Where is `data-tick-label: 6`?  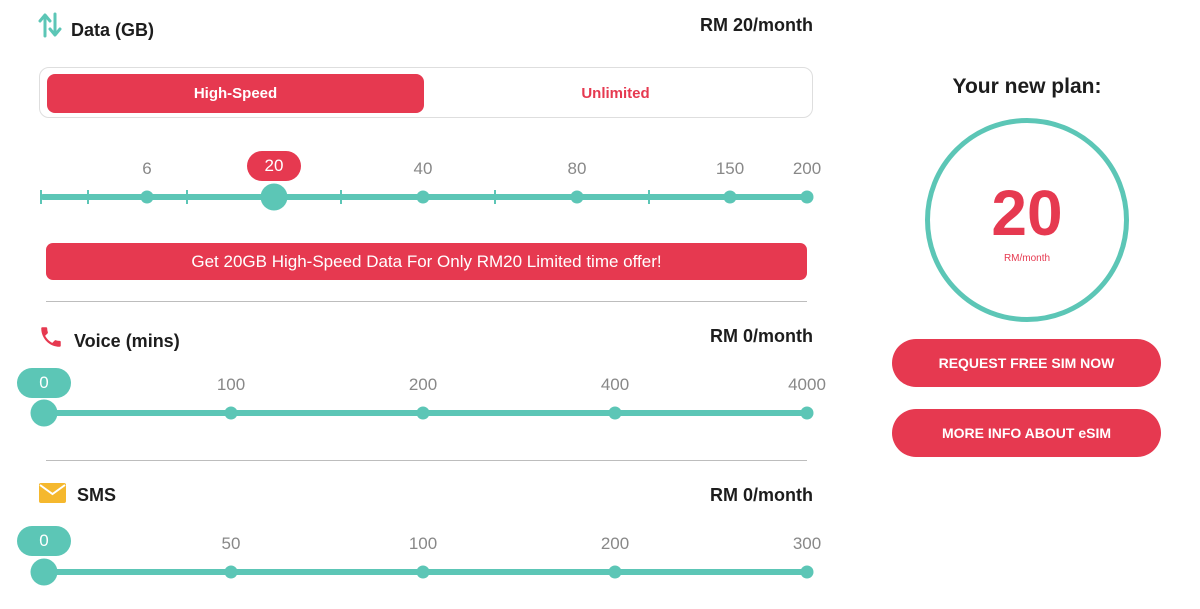 data-tick-label: 6 is located at coordinates (147, 168).